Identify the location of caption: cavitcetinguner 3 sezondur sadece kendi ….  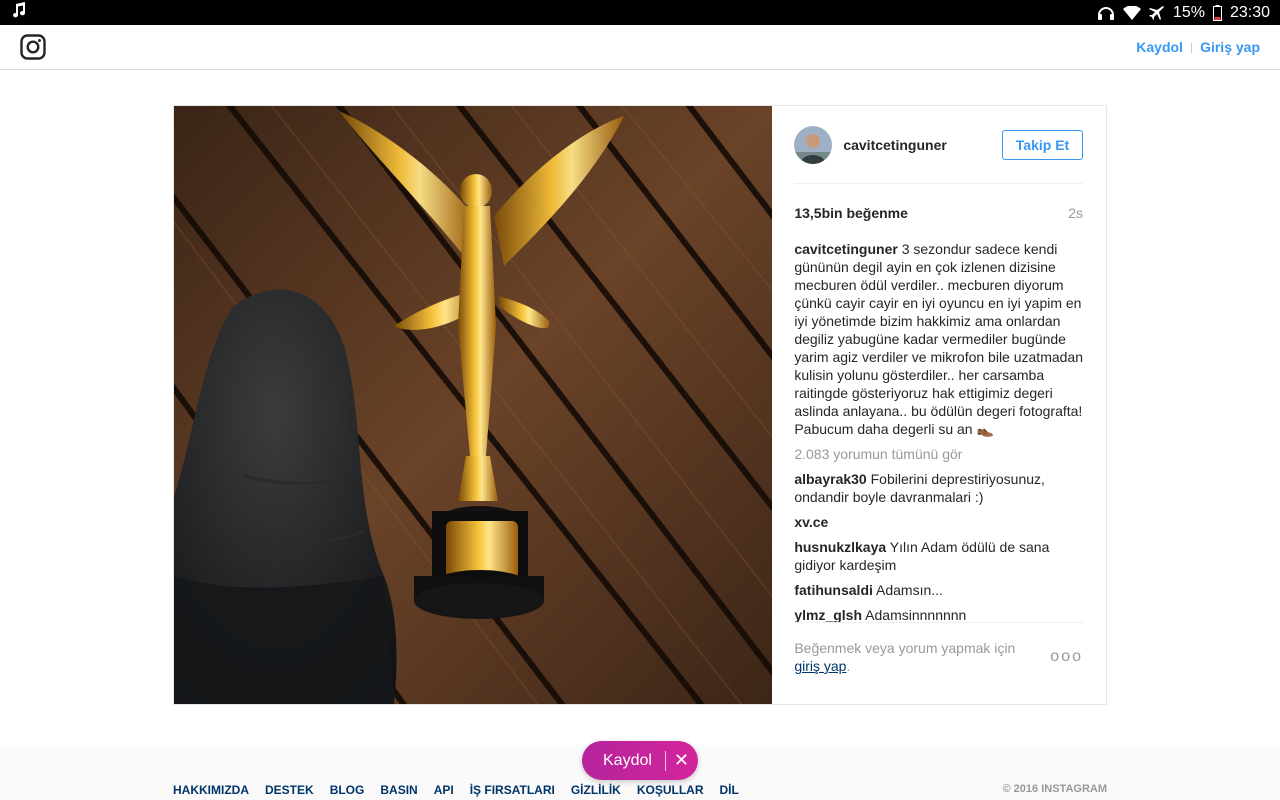
(938, 339).